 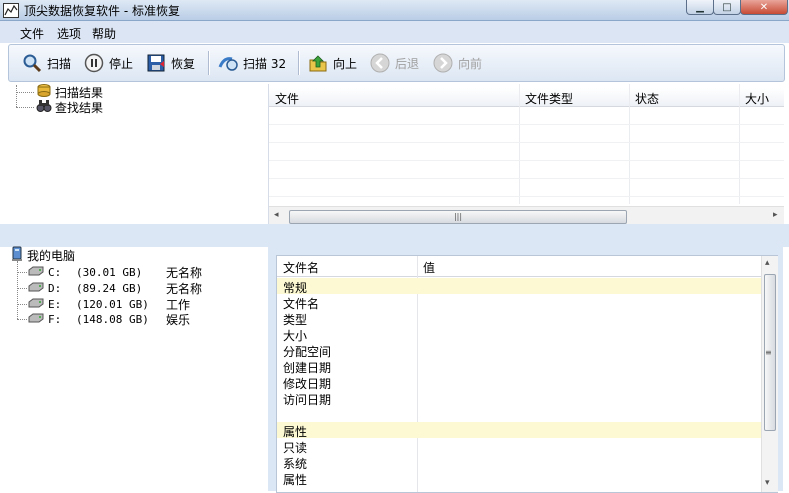 What do you see at coordinates (647, 98) in the screenshot?
I see `column-status: 状态` at bounding box center [647, 98].